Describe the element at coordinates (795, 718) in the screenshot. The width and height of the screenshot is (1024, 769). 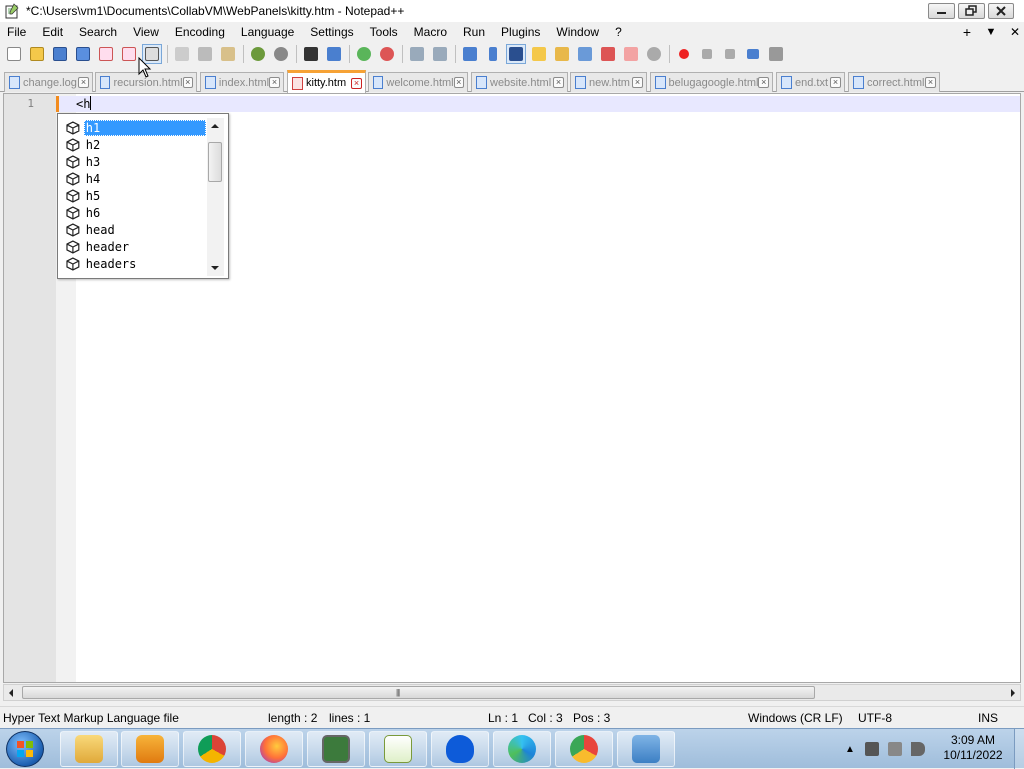
I see `status-eol: Windows (CR LF)` at that location.